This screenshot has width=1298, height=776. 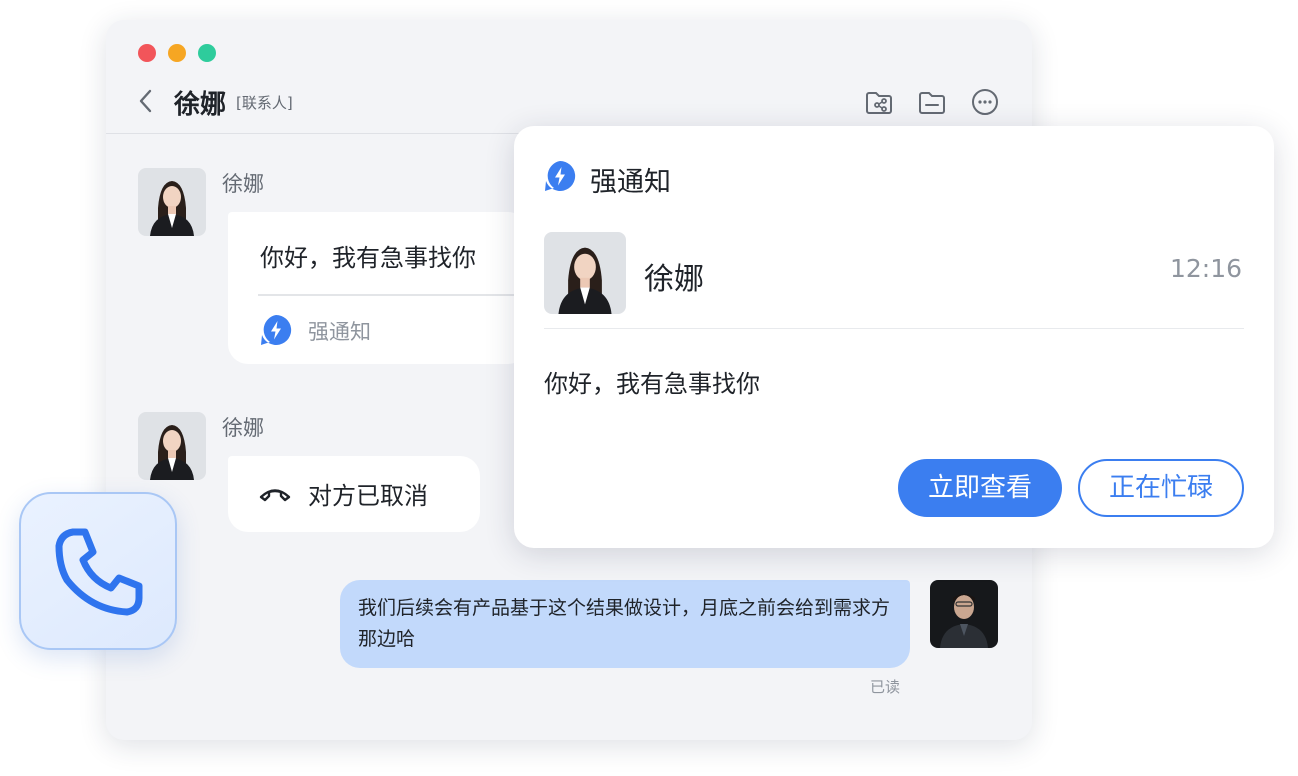 I want to click on sender-avatar, so click(x=585, y=273).